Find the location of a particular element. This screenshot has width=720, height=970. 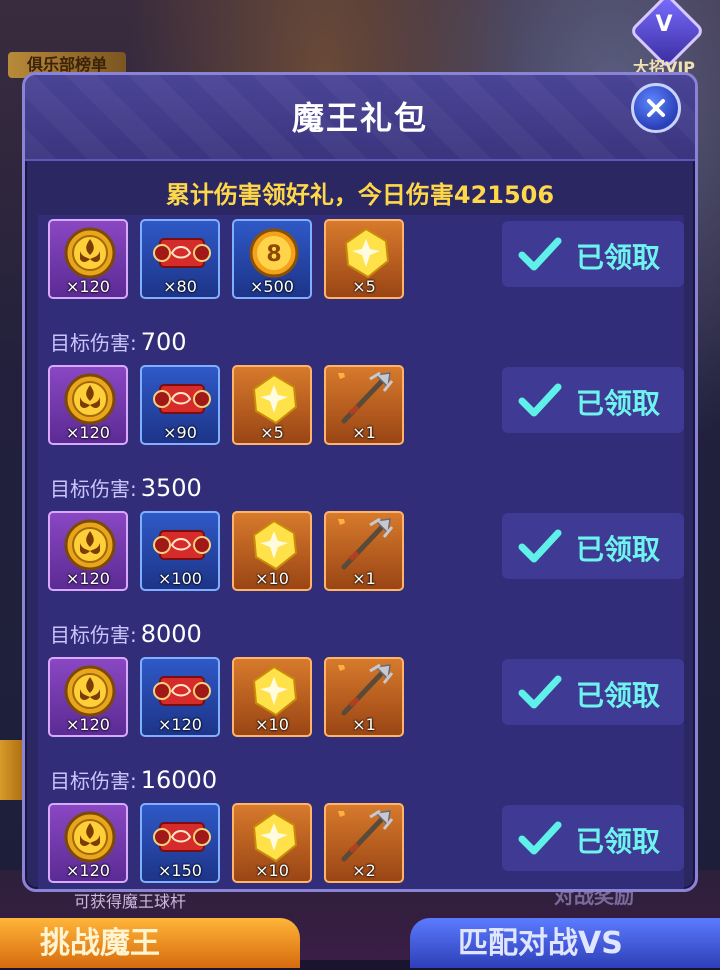

reward-tier-row: 目标伤害: 700 ×120 ×90 ×5 ×1 已领取 is located at coordinates (361, 391).